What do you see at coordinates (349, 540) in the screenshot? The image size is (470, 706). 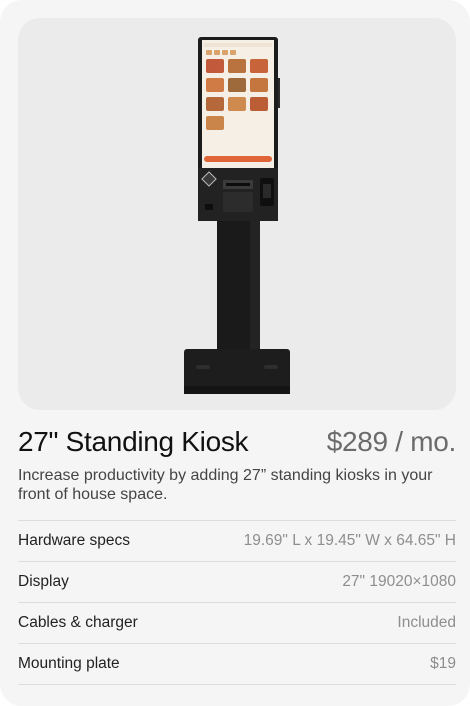 I see `spec-value: 19.69" L x 19.45" W x 64.65" H` at bounding box center [349, 540].